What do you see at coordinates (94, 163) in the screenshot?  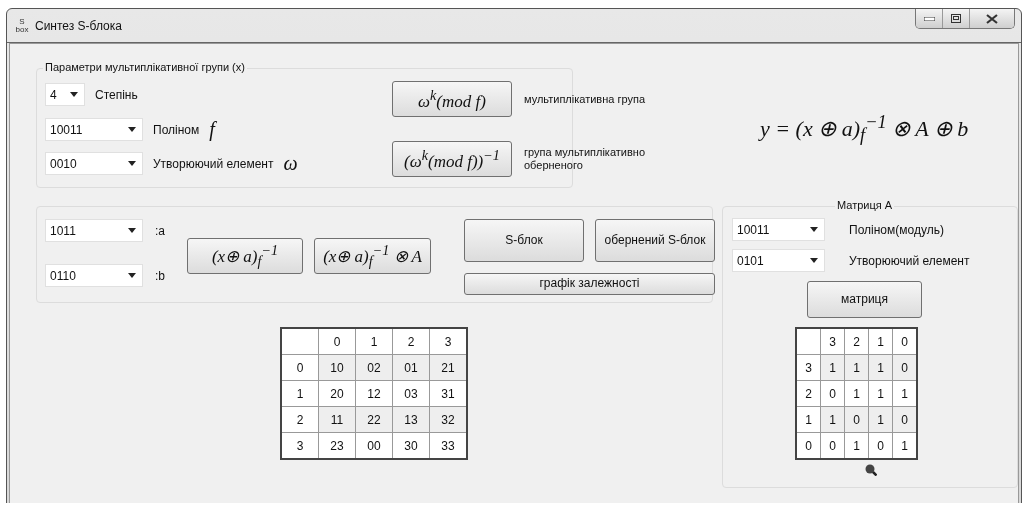 I see `dropdown: 0010` at bounding box center [94, 163].